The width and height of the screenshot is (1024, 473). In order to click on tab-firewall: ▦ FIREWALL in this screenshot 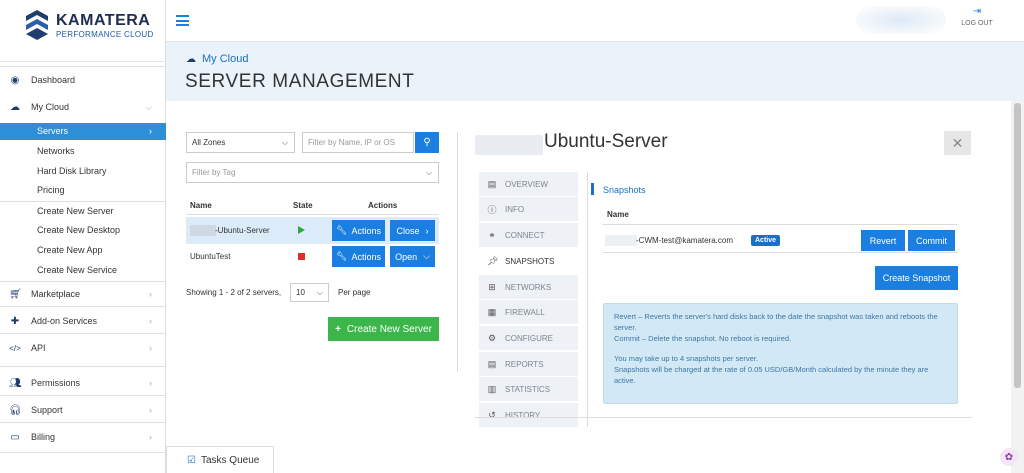, I will do `click(528, 312)`.